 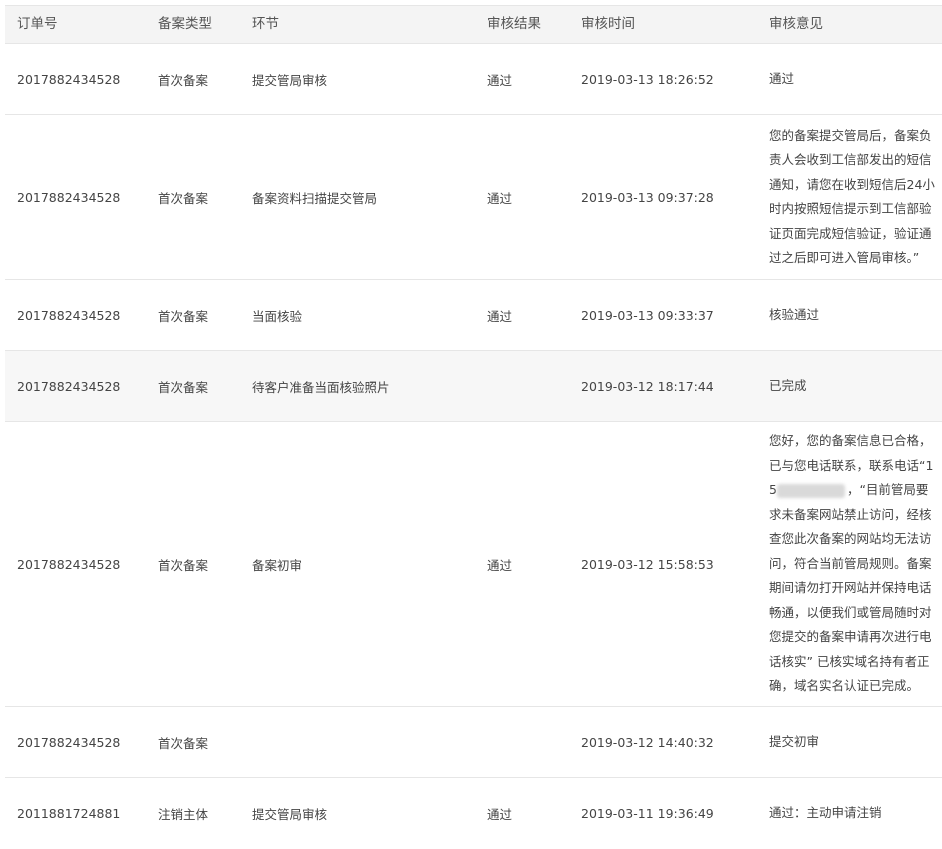 What do you see at coordinates (853, 315) in the screenshot?
I see `opinion-cell: 核验通过` at bounding box center [853, 315].